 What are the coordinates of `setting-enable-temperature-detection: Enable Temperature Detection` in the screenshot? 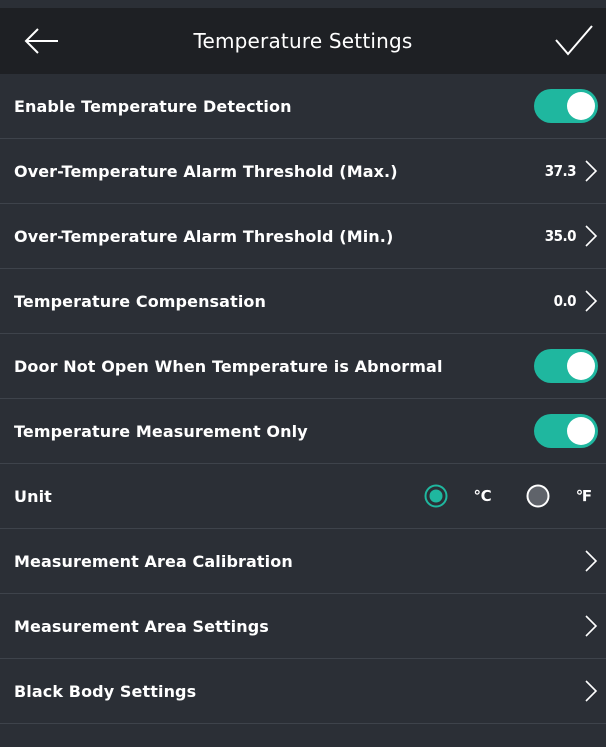 It's located at (303, 106).